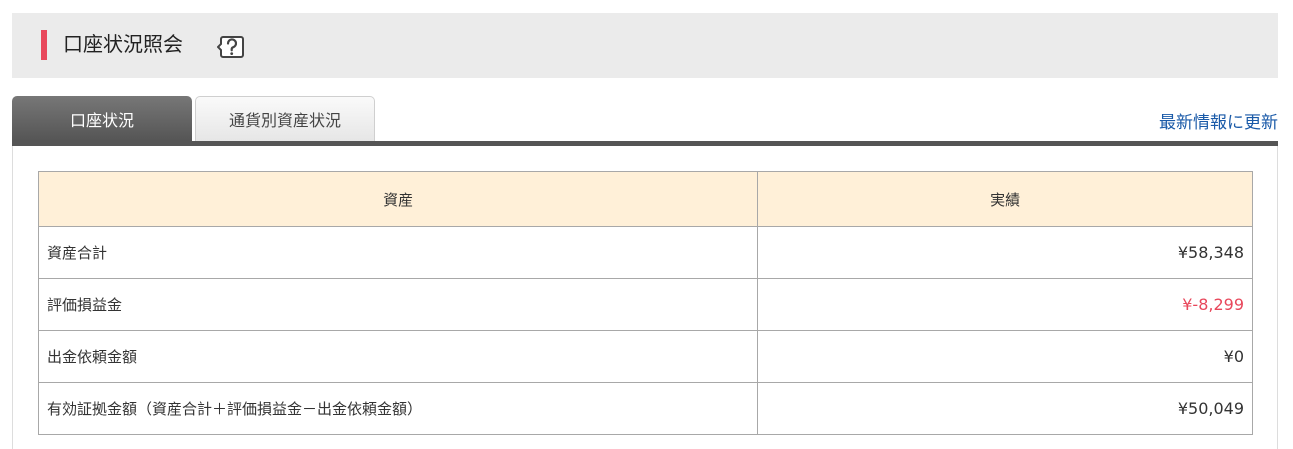 This screenshot has width=1293, height=449. What do you see at coordinates (1005, 199) in the screenshot?
I see `column-header-result: 実績` at bounding box center [1005, 199].